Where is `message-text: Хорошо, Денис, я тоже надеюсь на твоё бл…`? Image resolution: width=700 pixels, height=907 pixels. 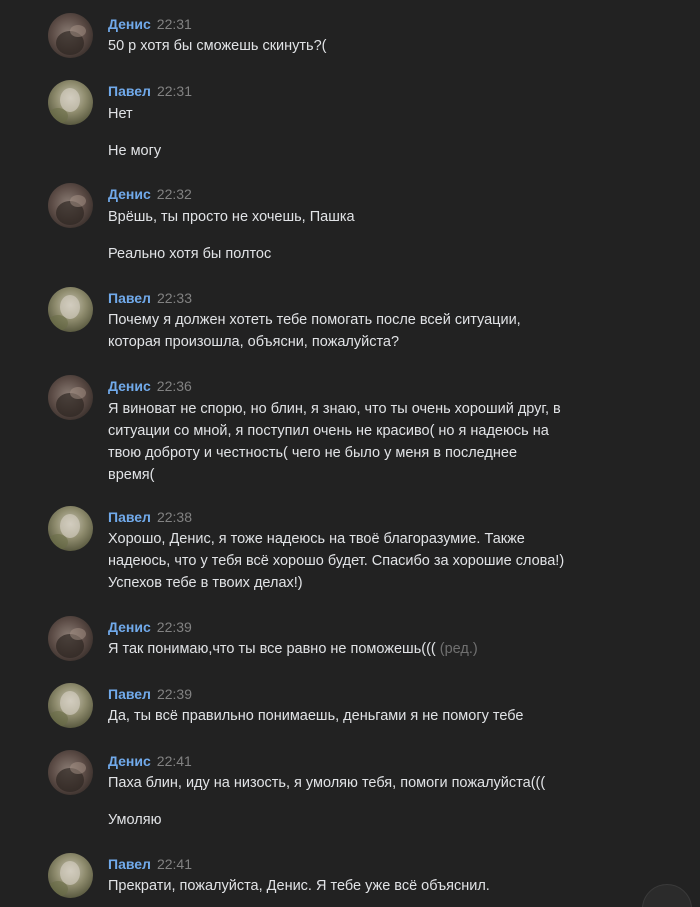
message-text: Хорошо, Денис, я тоже надеюсь на твоё бл… is located at coordinates (316, 539).